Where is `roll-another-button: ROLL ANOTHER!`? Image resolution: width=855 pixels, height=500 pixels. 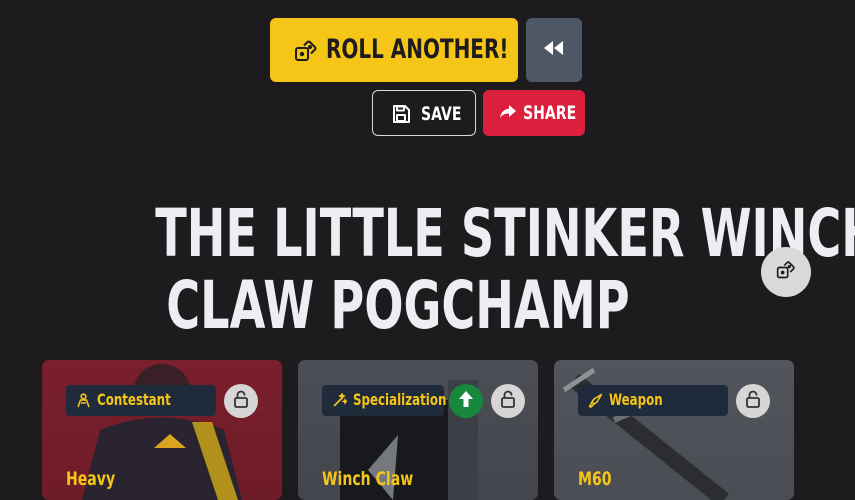
roll-another-button: ROLL ANOTHER! is located at coordinates (394, 50).